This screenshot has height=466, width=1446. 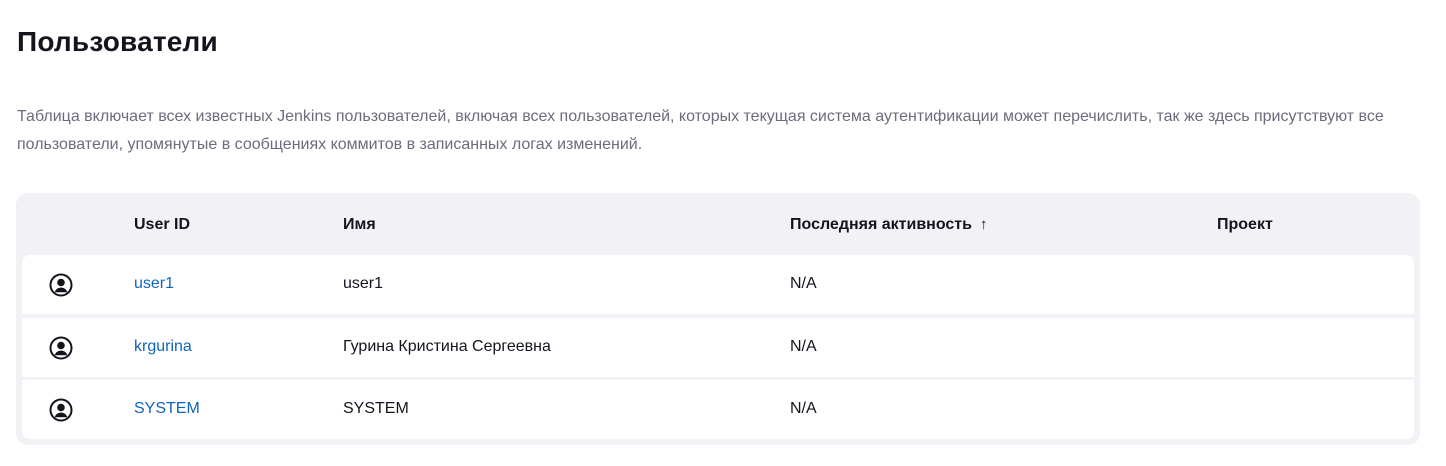 What do you see at coordinates (163, 347) in the screenshot?
I see `user-id-link: krgurina` at bounding box center [163, 347].